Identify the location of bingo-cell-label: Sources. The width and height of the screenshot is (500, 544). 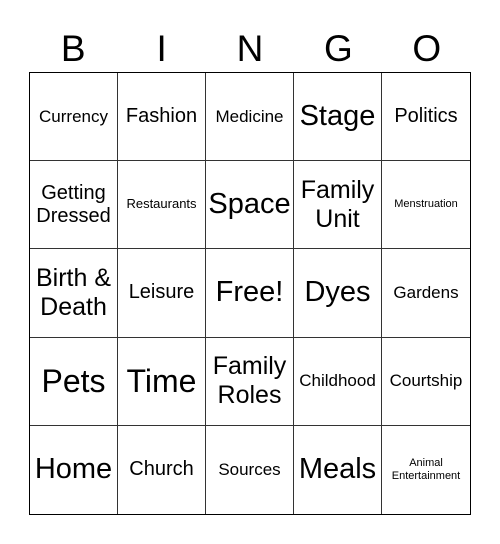
(249, 470).